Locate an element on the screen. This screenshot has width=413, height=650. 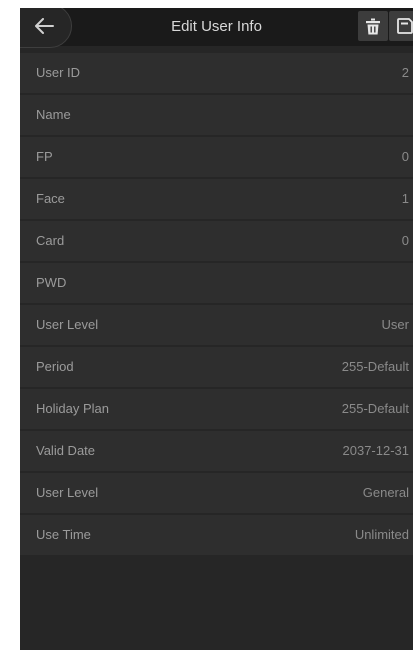
page-title: Edit User Info is located at coordinates (216, 26).